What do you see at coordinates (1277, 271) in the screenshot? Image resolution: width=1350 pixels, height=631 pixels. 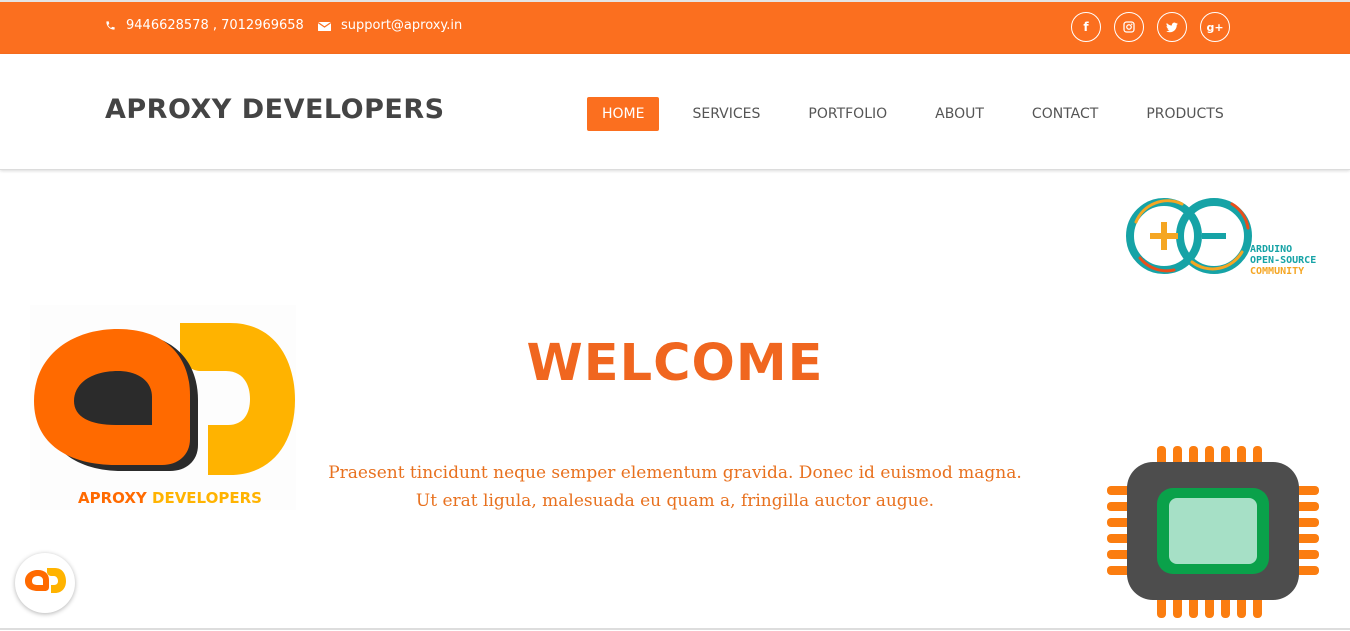 I see `arduino-community-label: COMMUNITY` at bounding box center [1277, 271].